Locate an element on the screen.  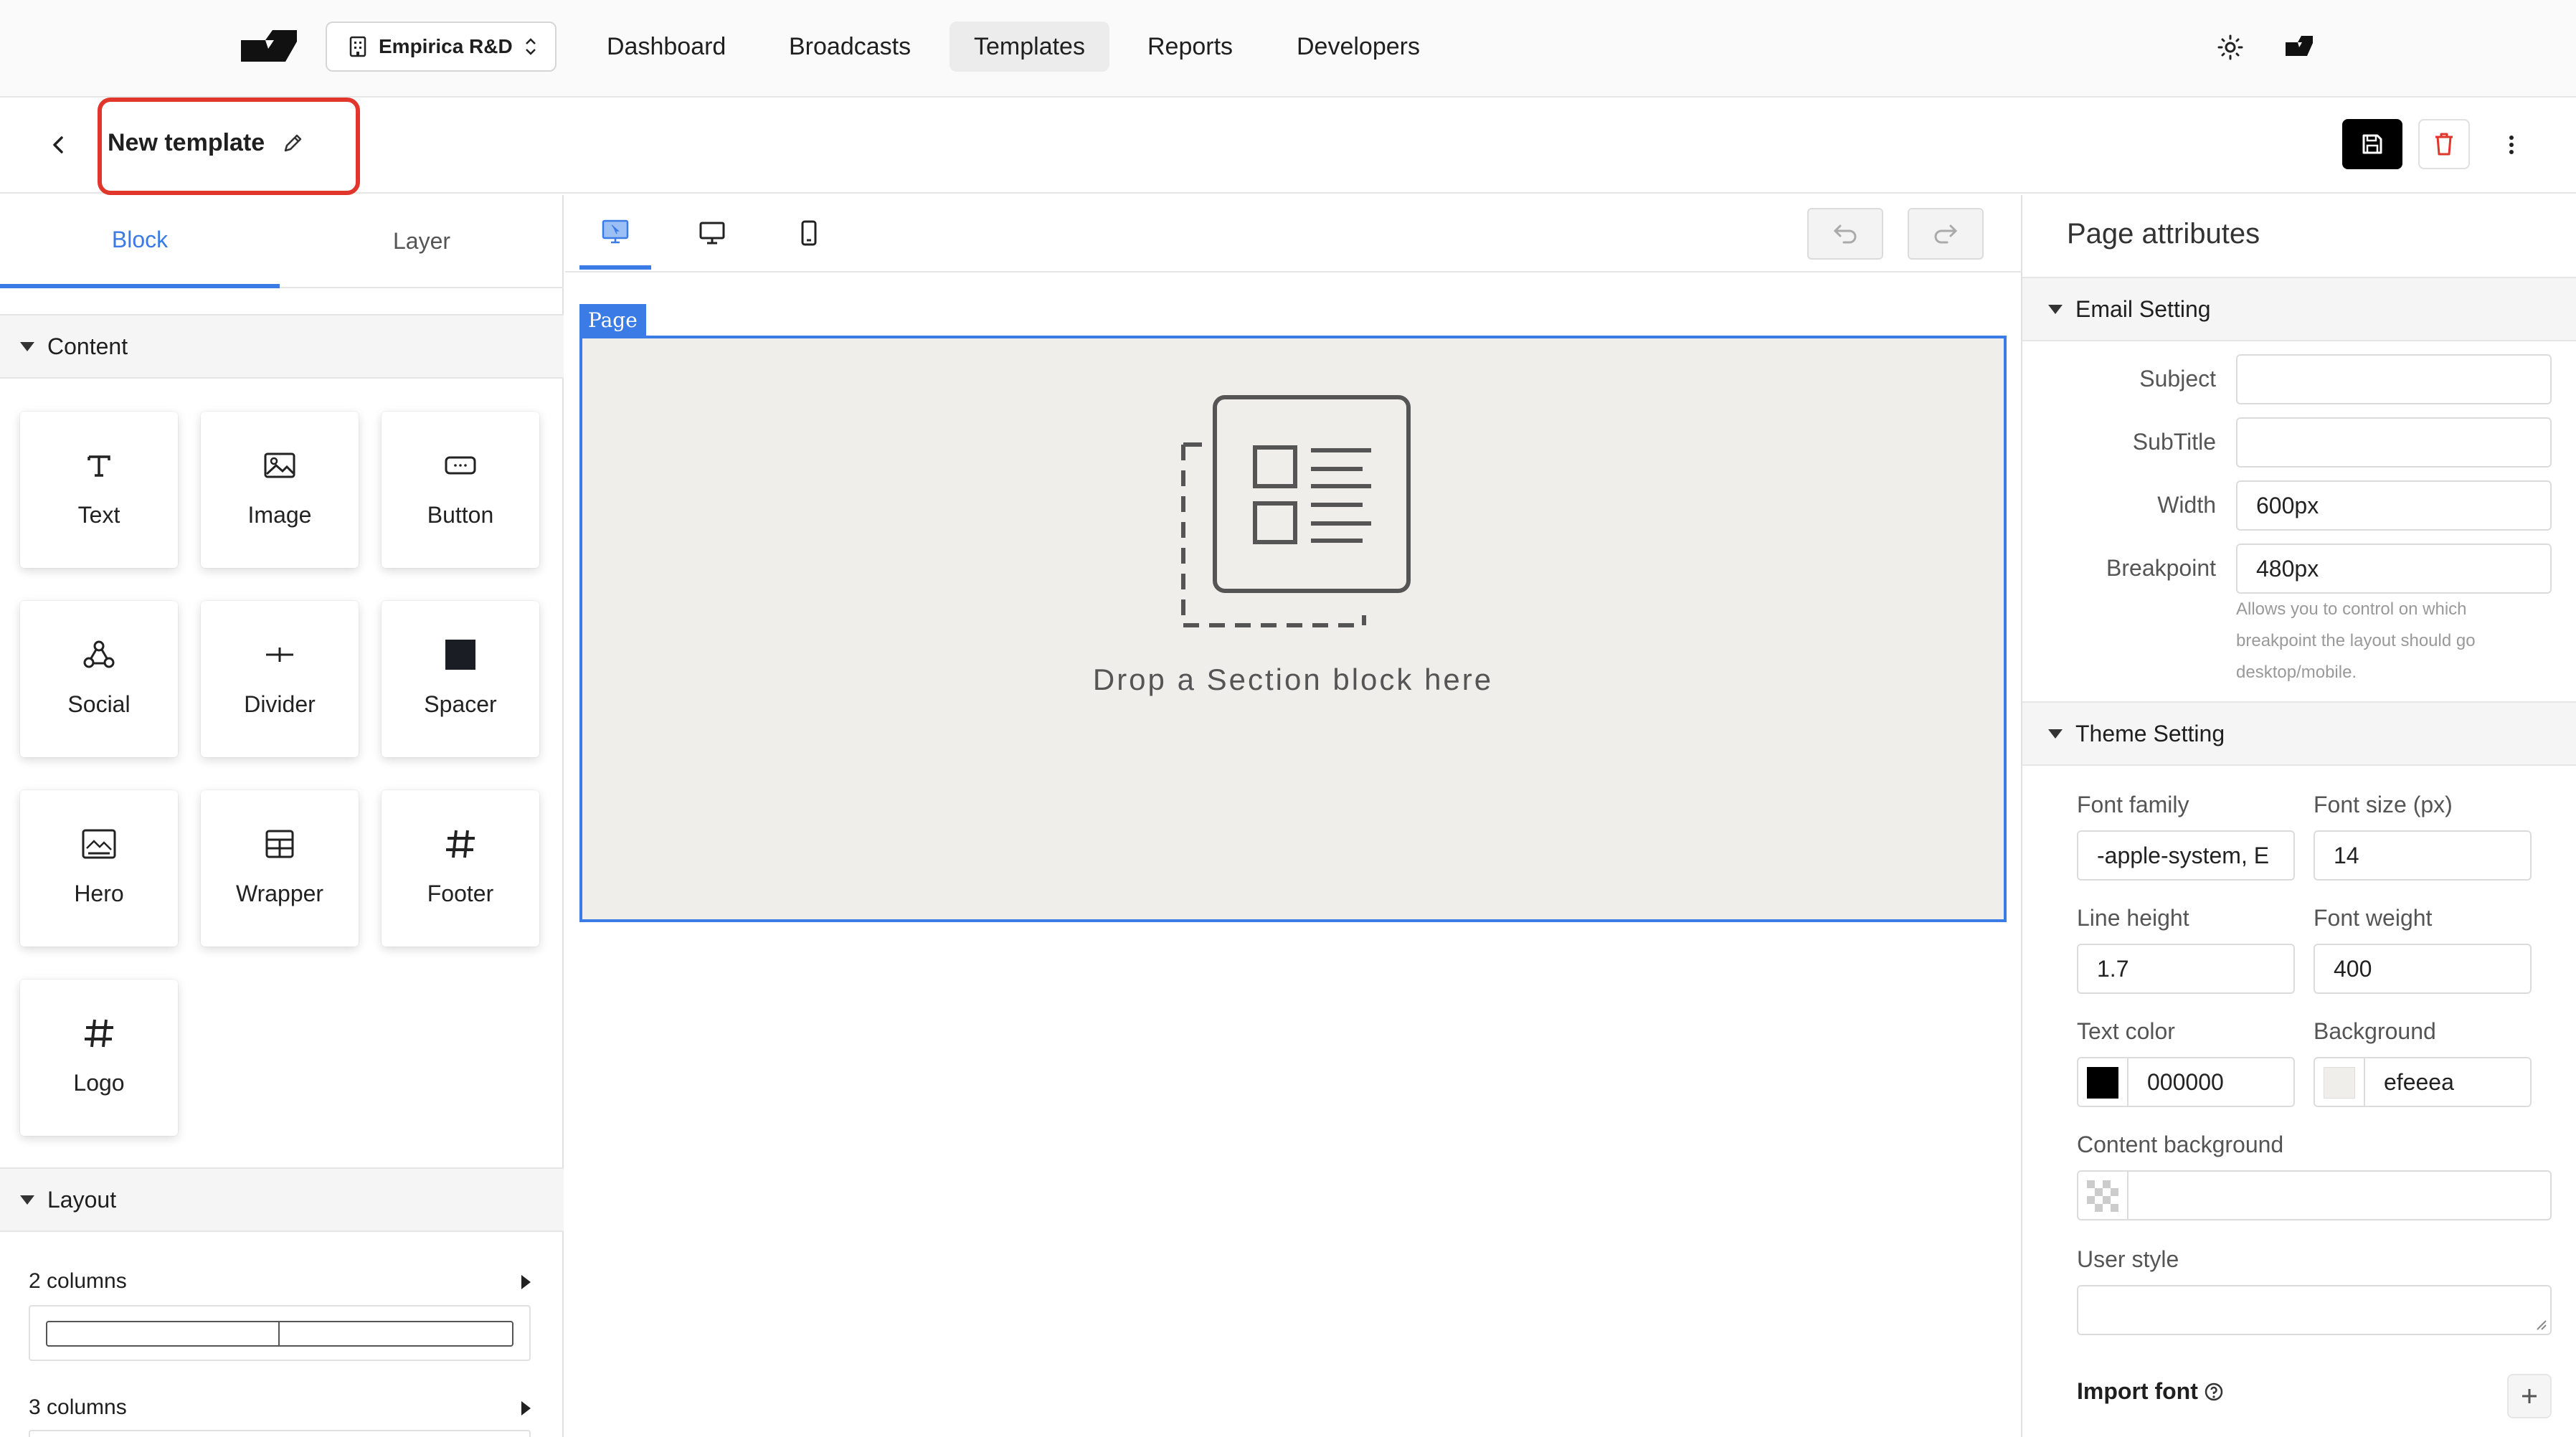
subject-input is located at coordinates (2394, 379).